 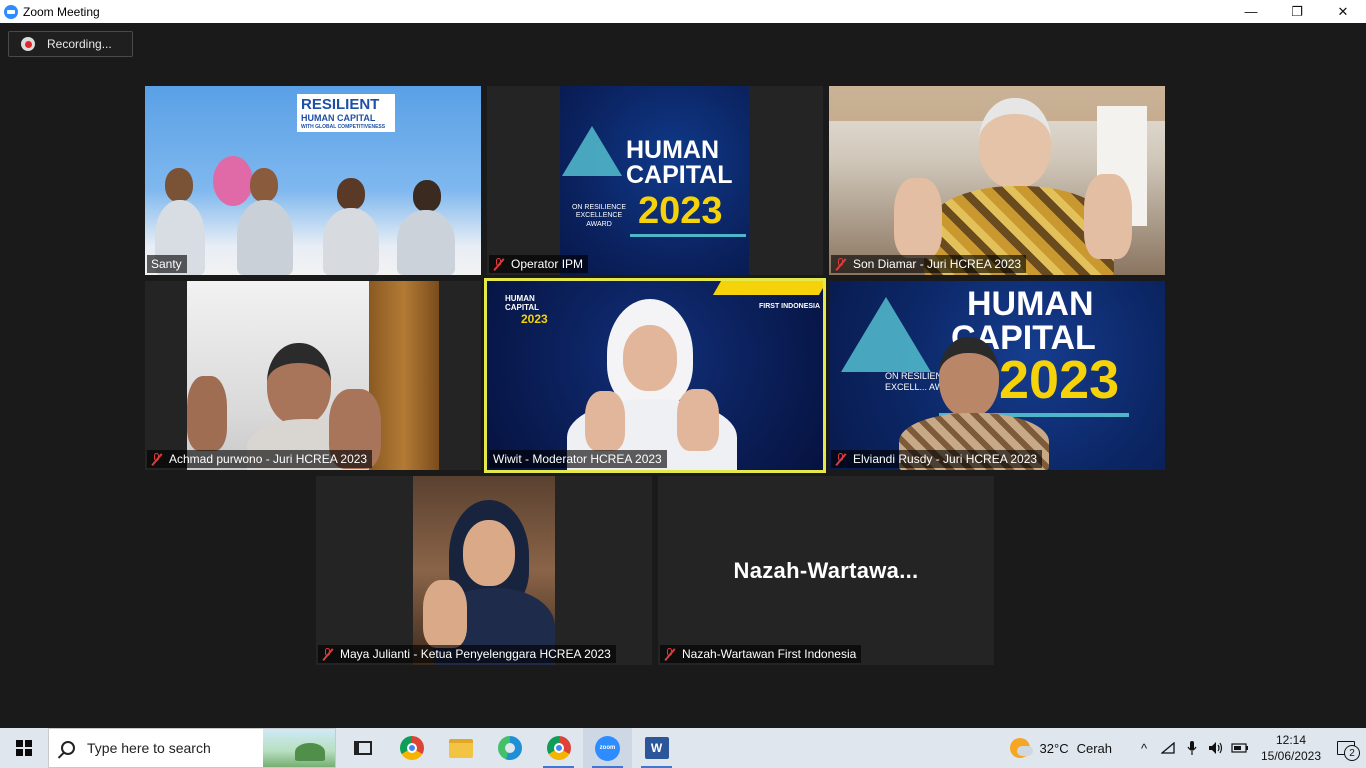 I want to click on weather-condition: Cerah, so click(x=1094, y=748).